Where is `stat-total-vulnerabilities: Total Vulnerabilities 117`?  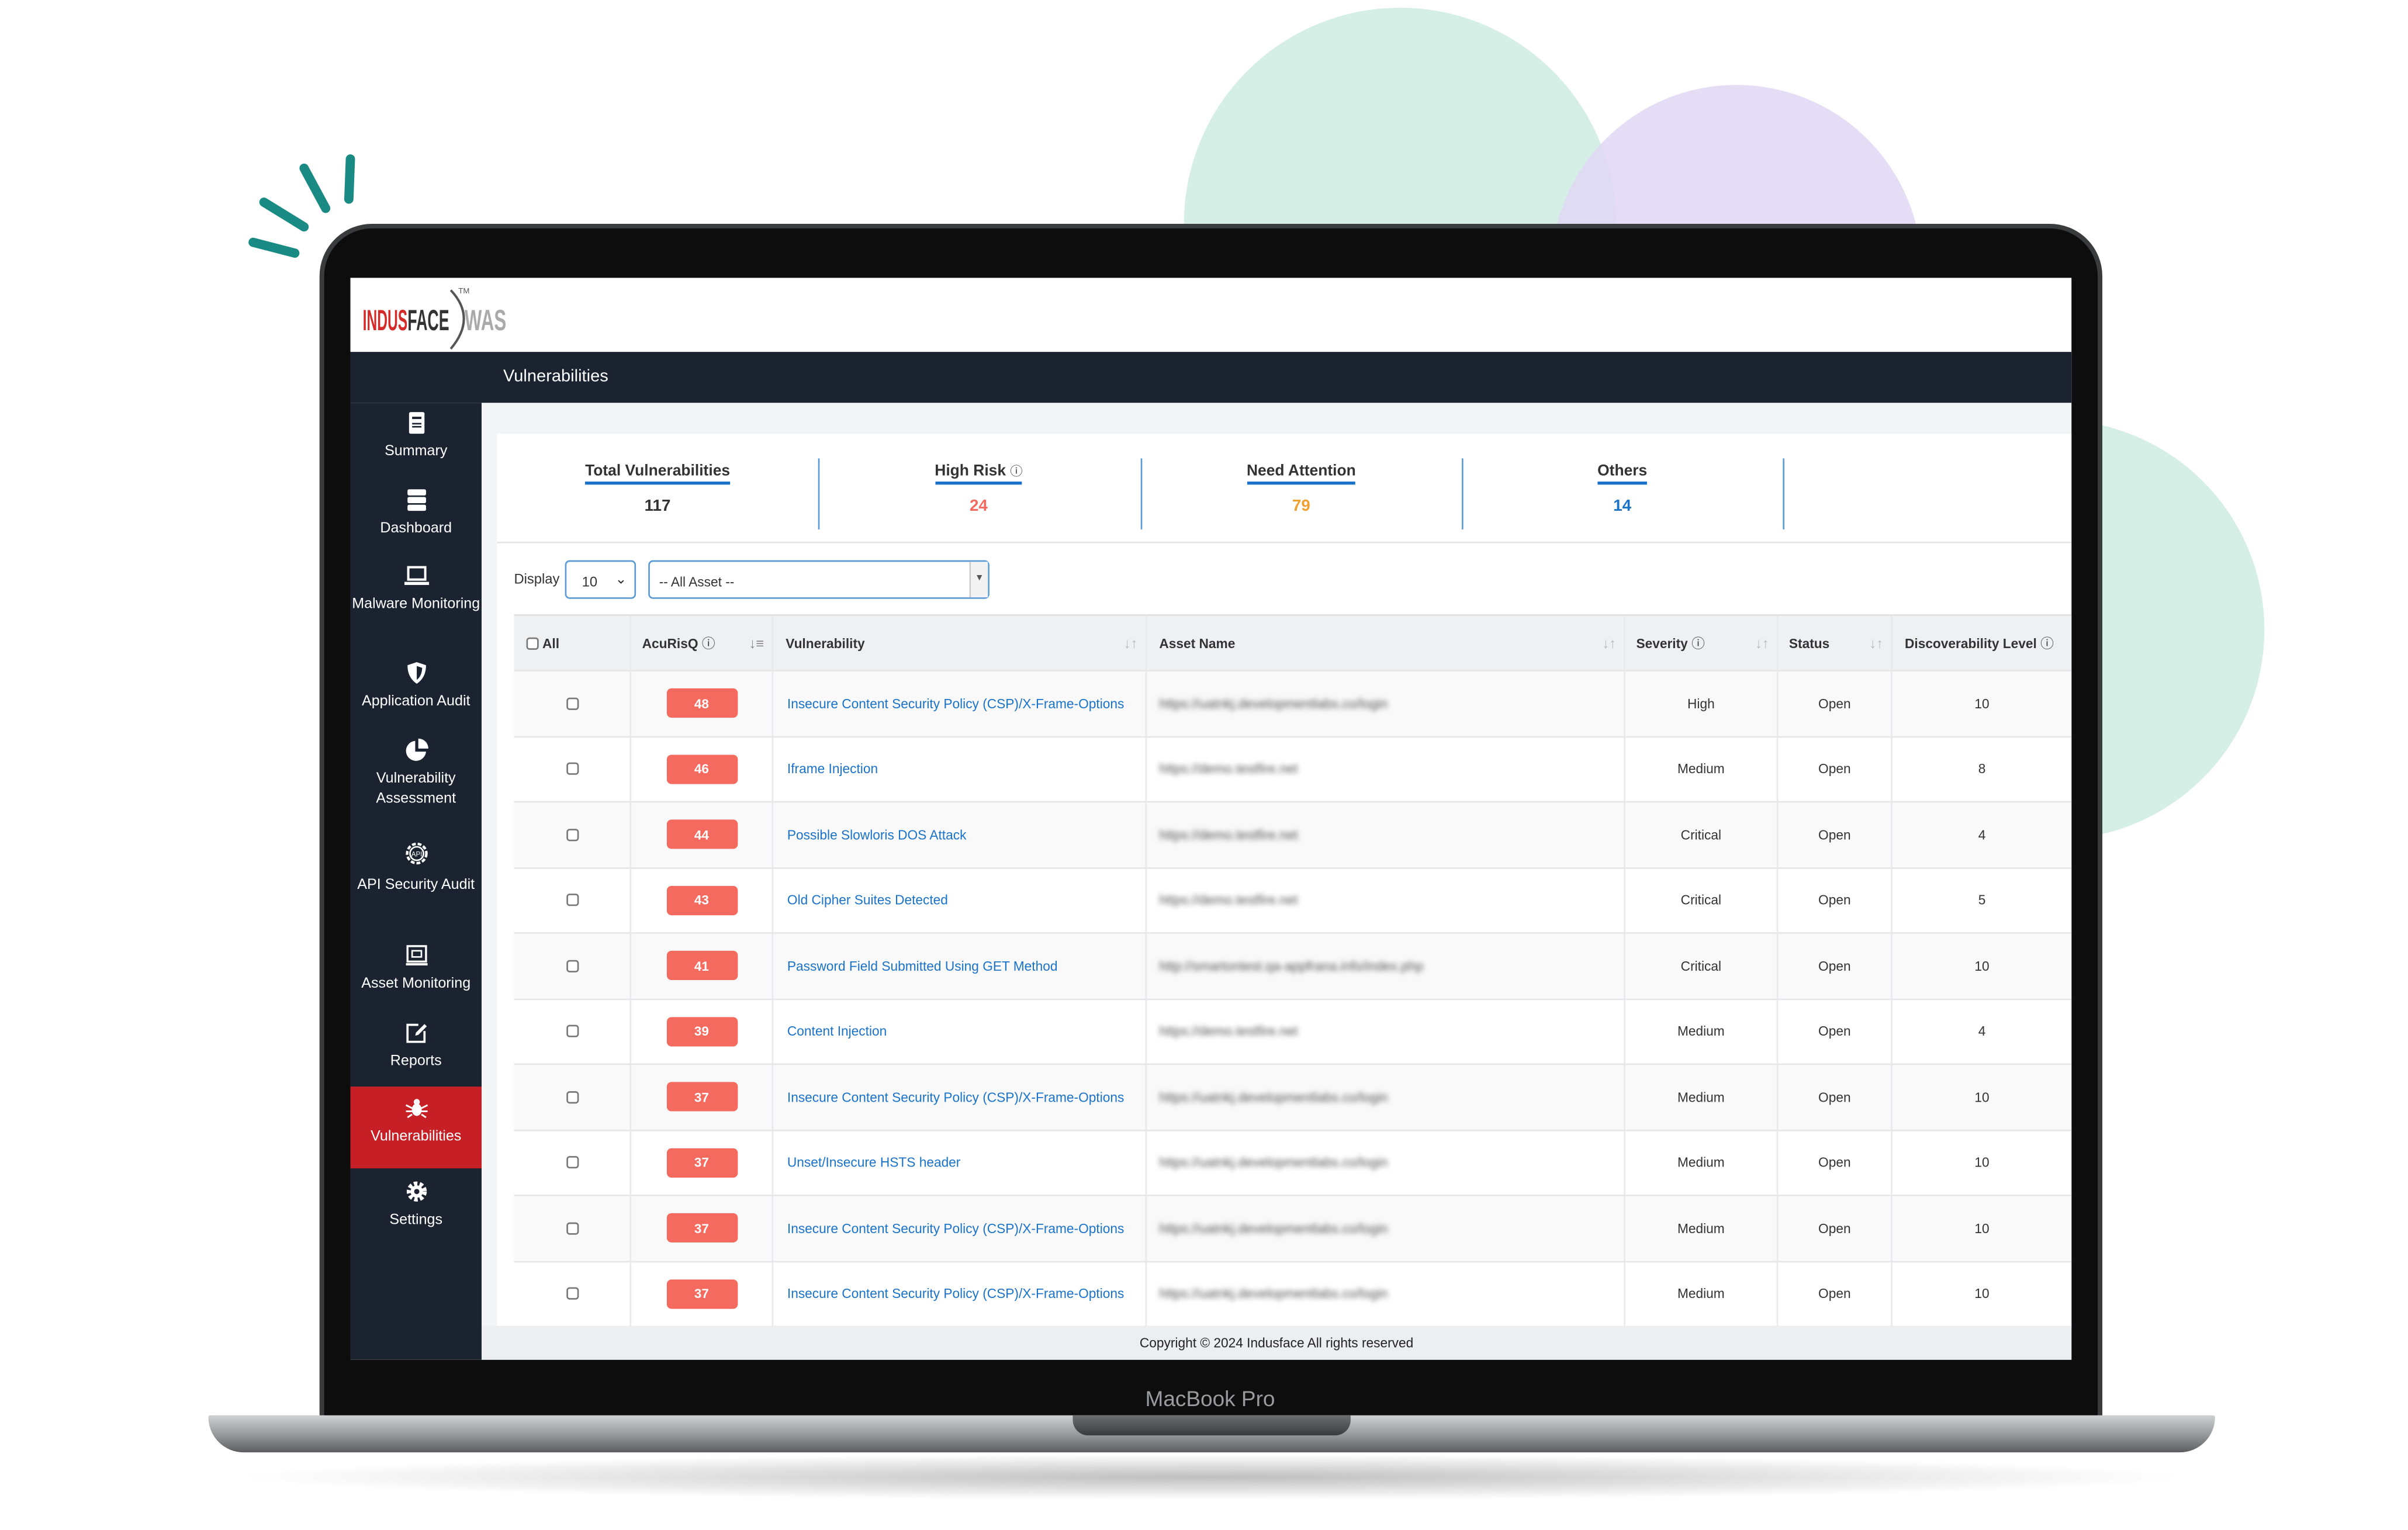
stat-total-vulnerabilities: Total Vulnerabilities 117 is located at coordinates (657, 485).